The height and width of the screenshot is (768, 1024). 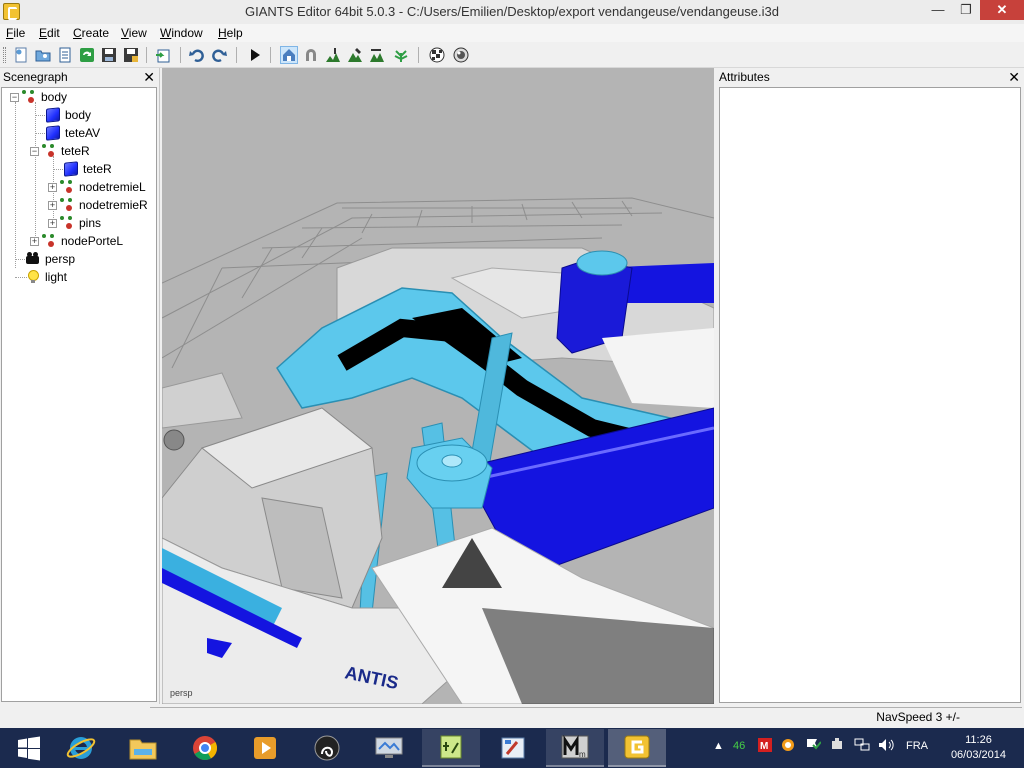 What do you see at coordinates (29, 748) in the screenshot?
I see `windows-start-icon` at bounding box center [29, 748].